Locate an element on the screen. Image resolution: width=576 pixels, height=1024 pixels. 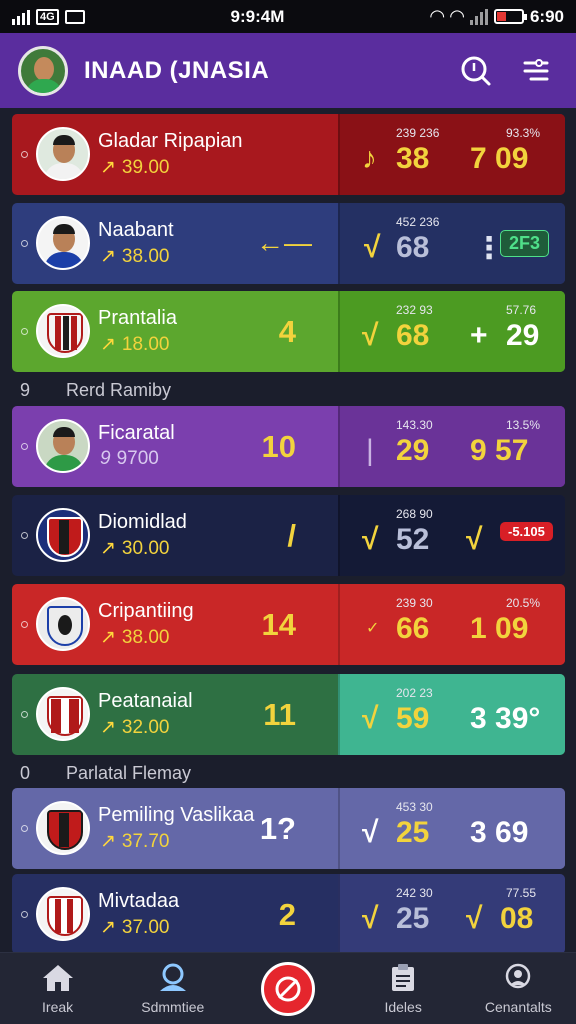
nav-action is located at coordinates (288, 988).